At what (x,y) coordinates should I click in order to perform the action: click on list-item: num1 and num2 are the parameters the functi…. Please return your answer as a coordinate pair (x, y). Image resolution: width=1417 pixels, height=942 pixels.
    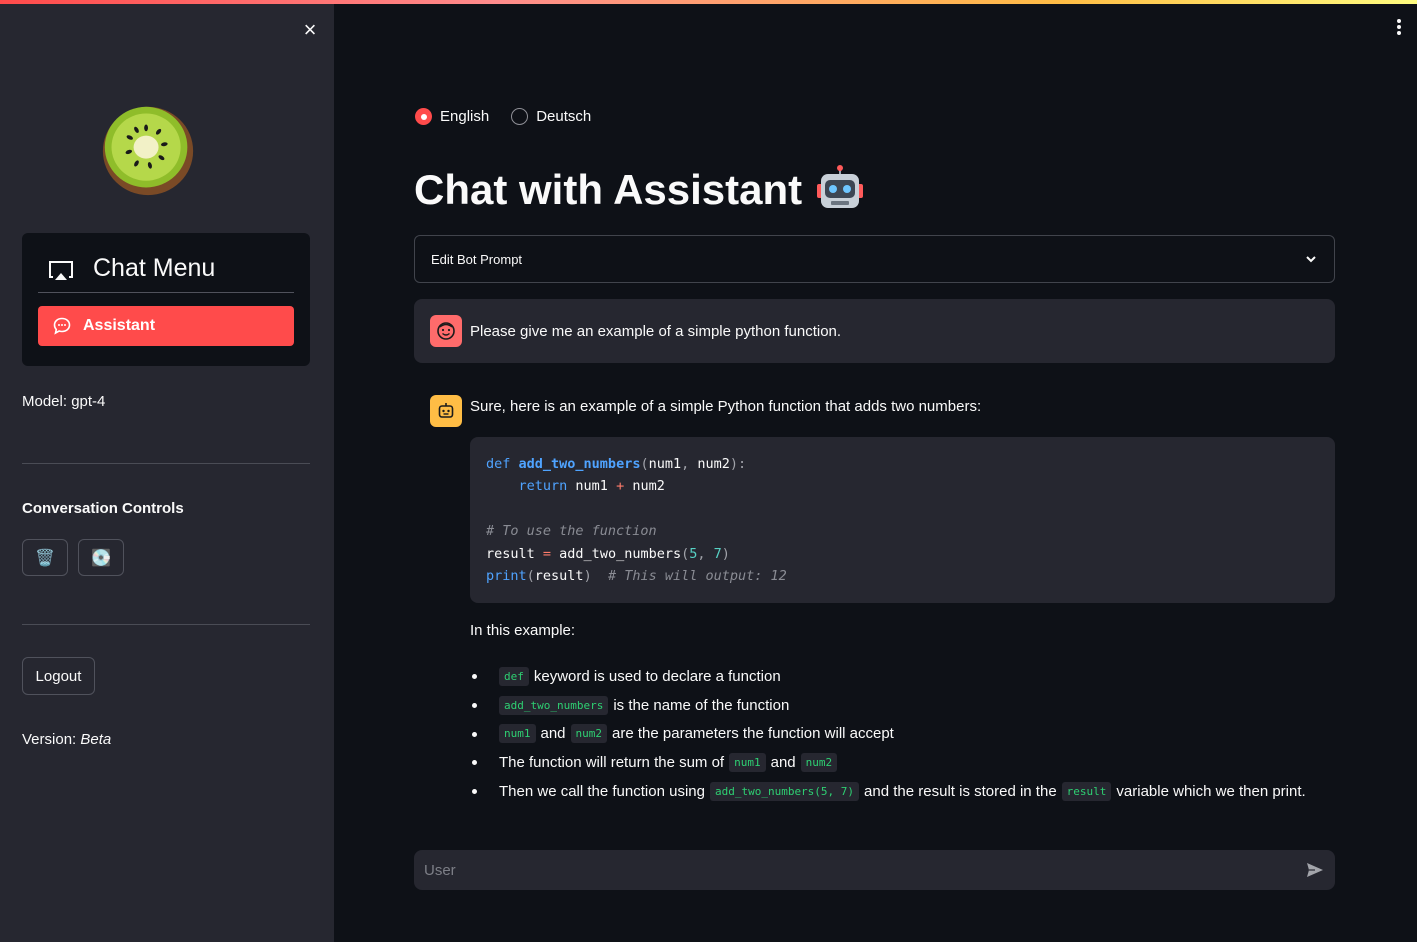
    Looking at the image, I should click on (888, 734).